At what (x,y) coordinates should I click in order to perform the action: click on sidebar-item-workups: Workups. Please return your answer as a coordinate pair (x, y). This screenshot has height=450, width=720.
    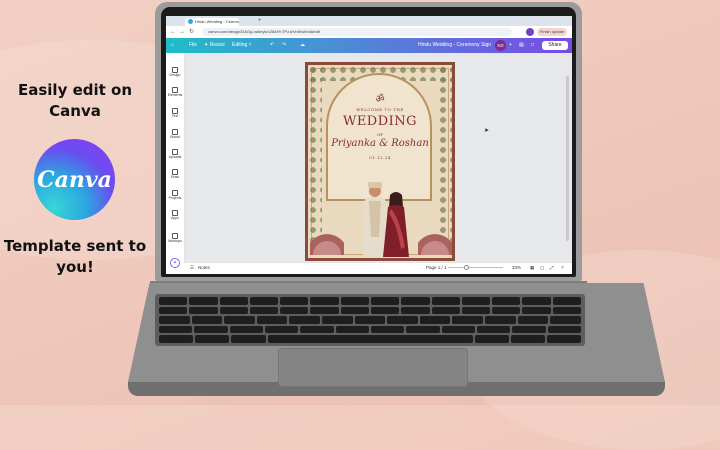
    Looking at the image, I should click on (175, 238).